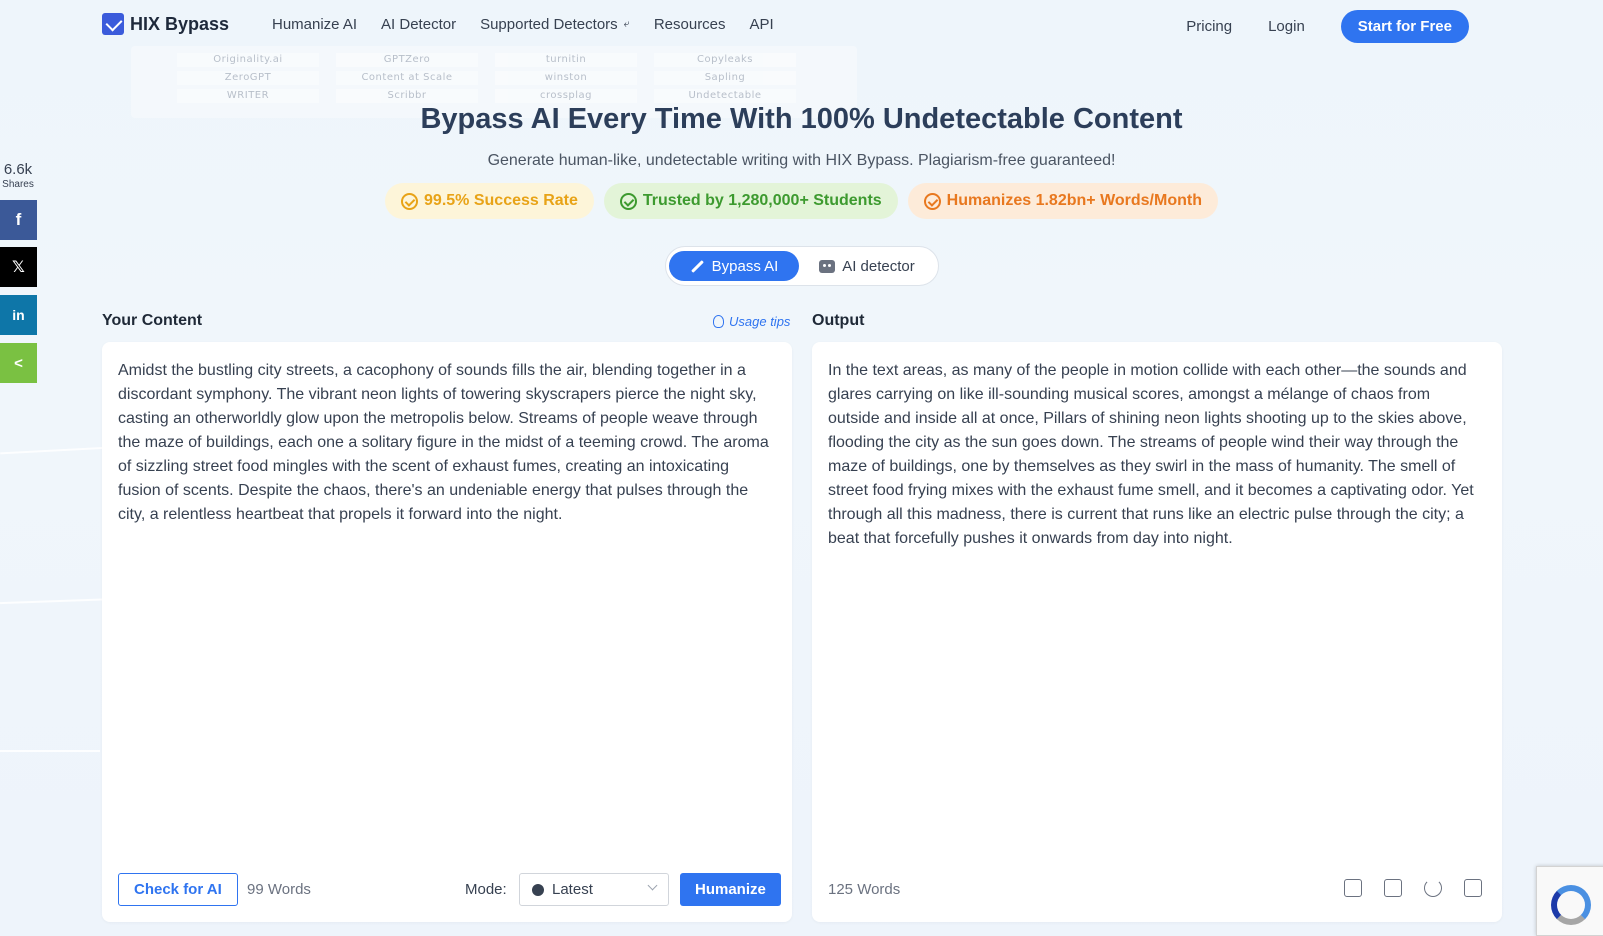 The width and height of the screenshot is (1603, 936). I want to click on logo: HIX Bypass, so click(165, 24).